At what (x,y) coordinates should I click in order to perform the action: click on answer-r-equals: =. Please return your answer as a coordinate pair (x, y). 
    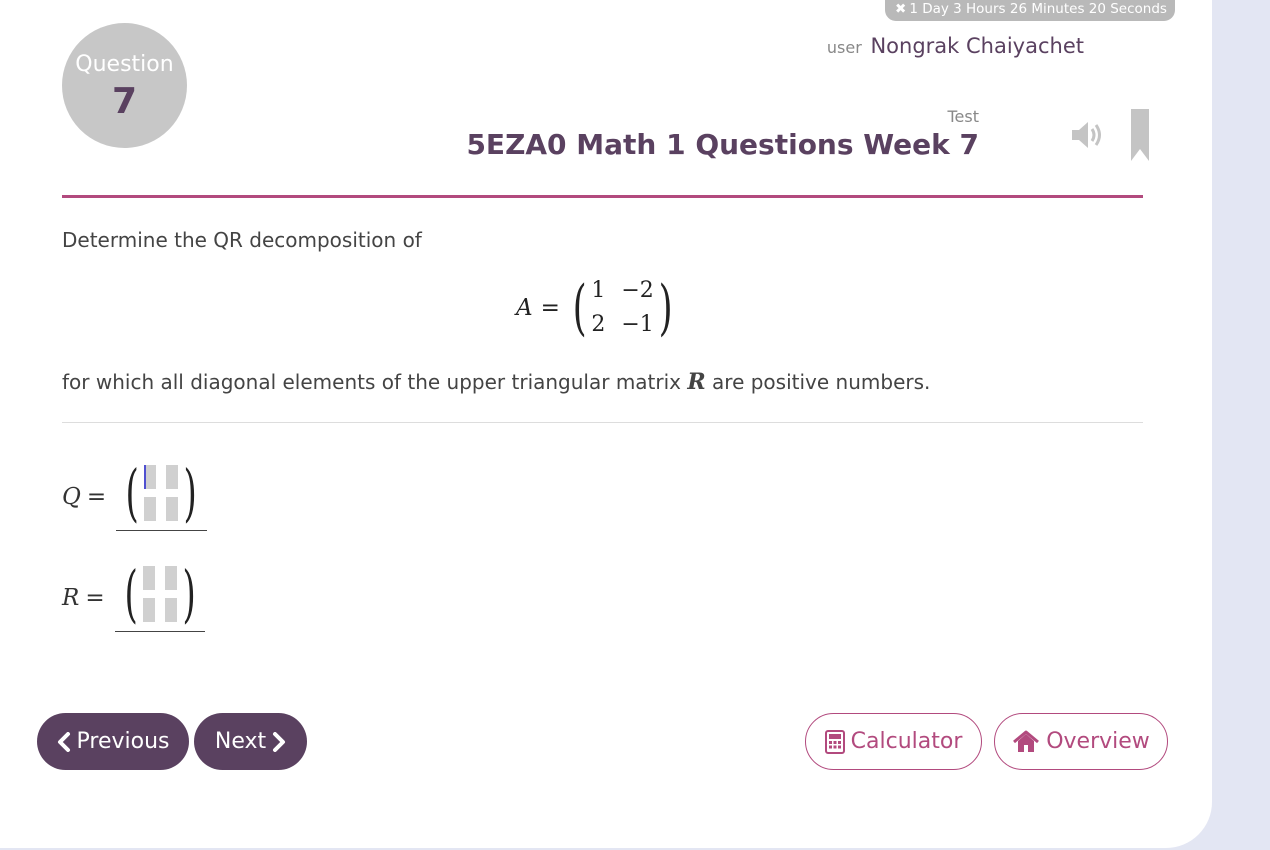
    Looking at the image, I should click on (95, 597).